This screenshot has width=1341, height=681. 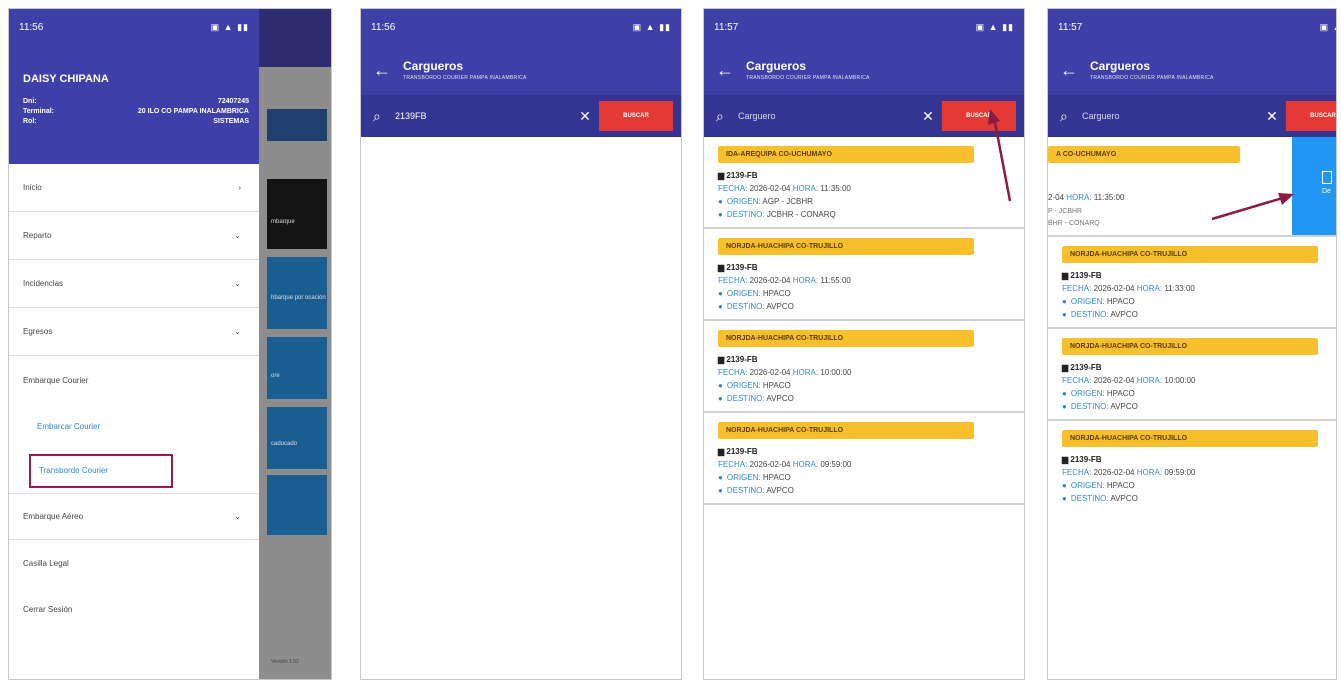 I want to click on status-time: 11:56, so click(x=31, y=27).